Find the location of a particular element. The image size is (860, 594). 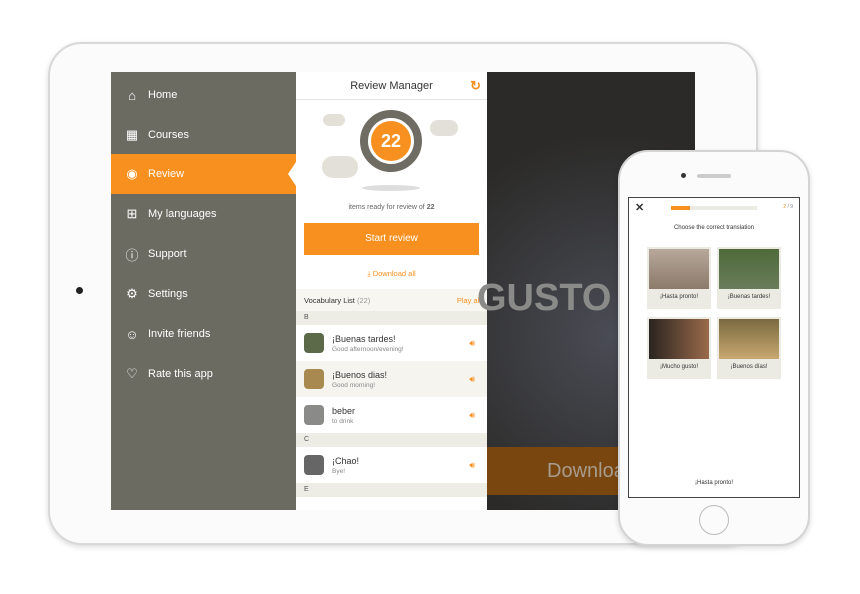

section-header: B is located at coordinates (391, 318).